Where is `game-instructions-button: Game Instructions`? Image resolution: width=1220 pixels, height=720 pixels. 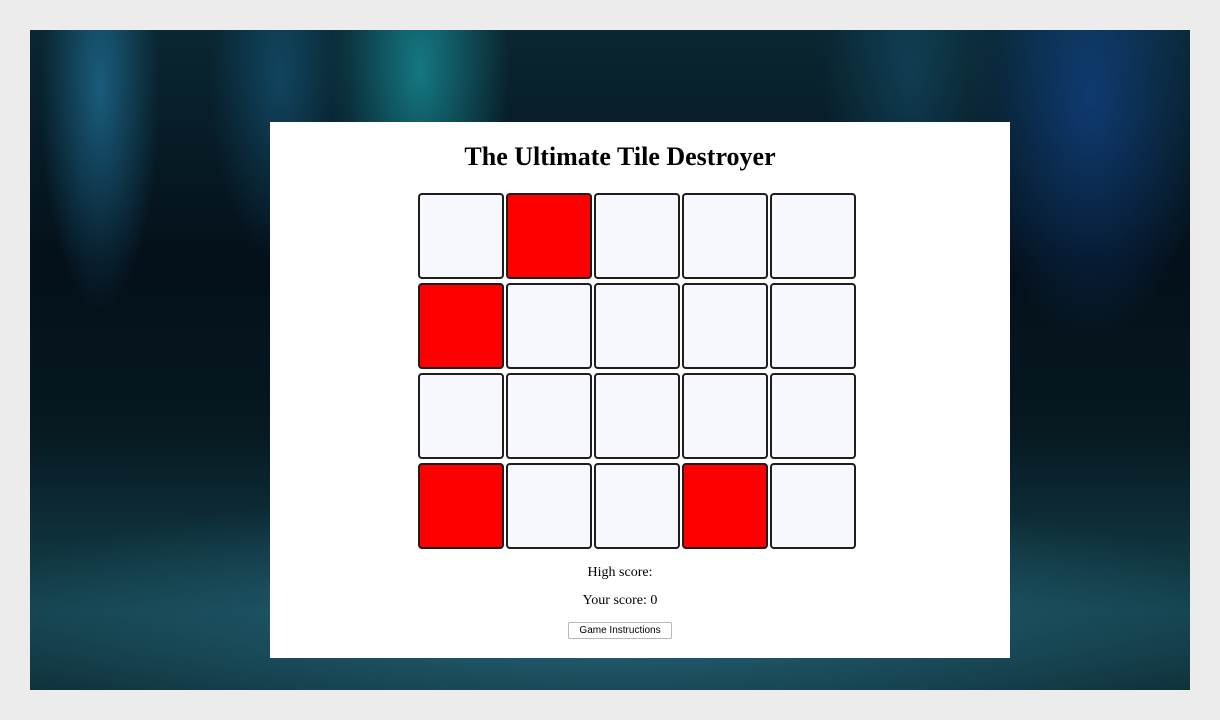 game-instructions-button: Game Instructions is located at coordinates (620, 630).